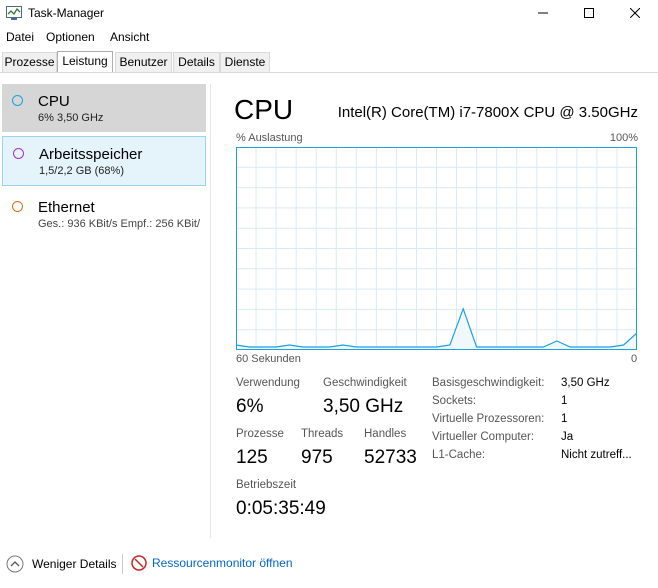 This screenshot has height=588, width=658. I want to click on footer-divider, so click(122, 564).